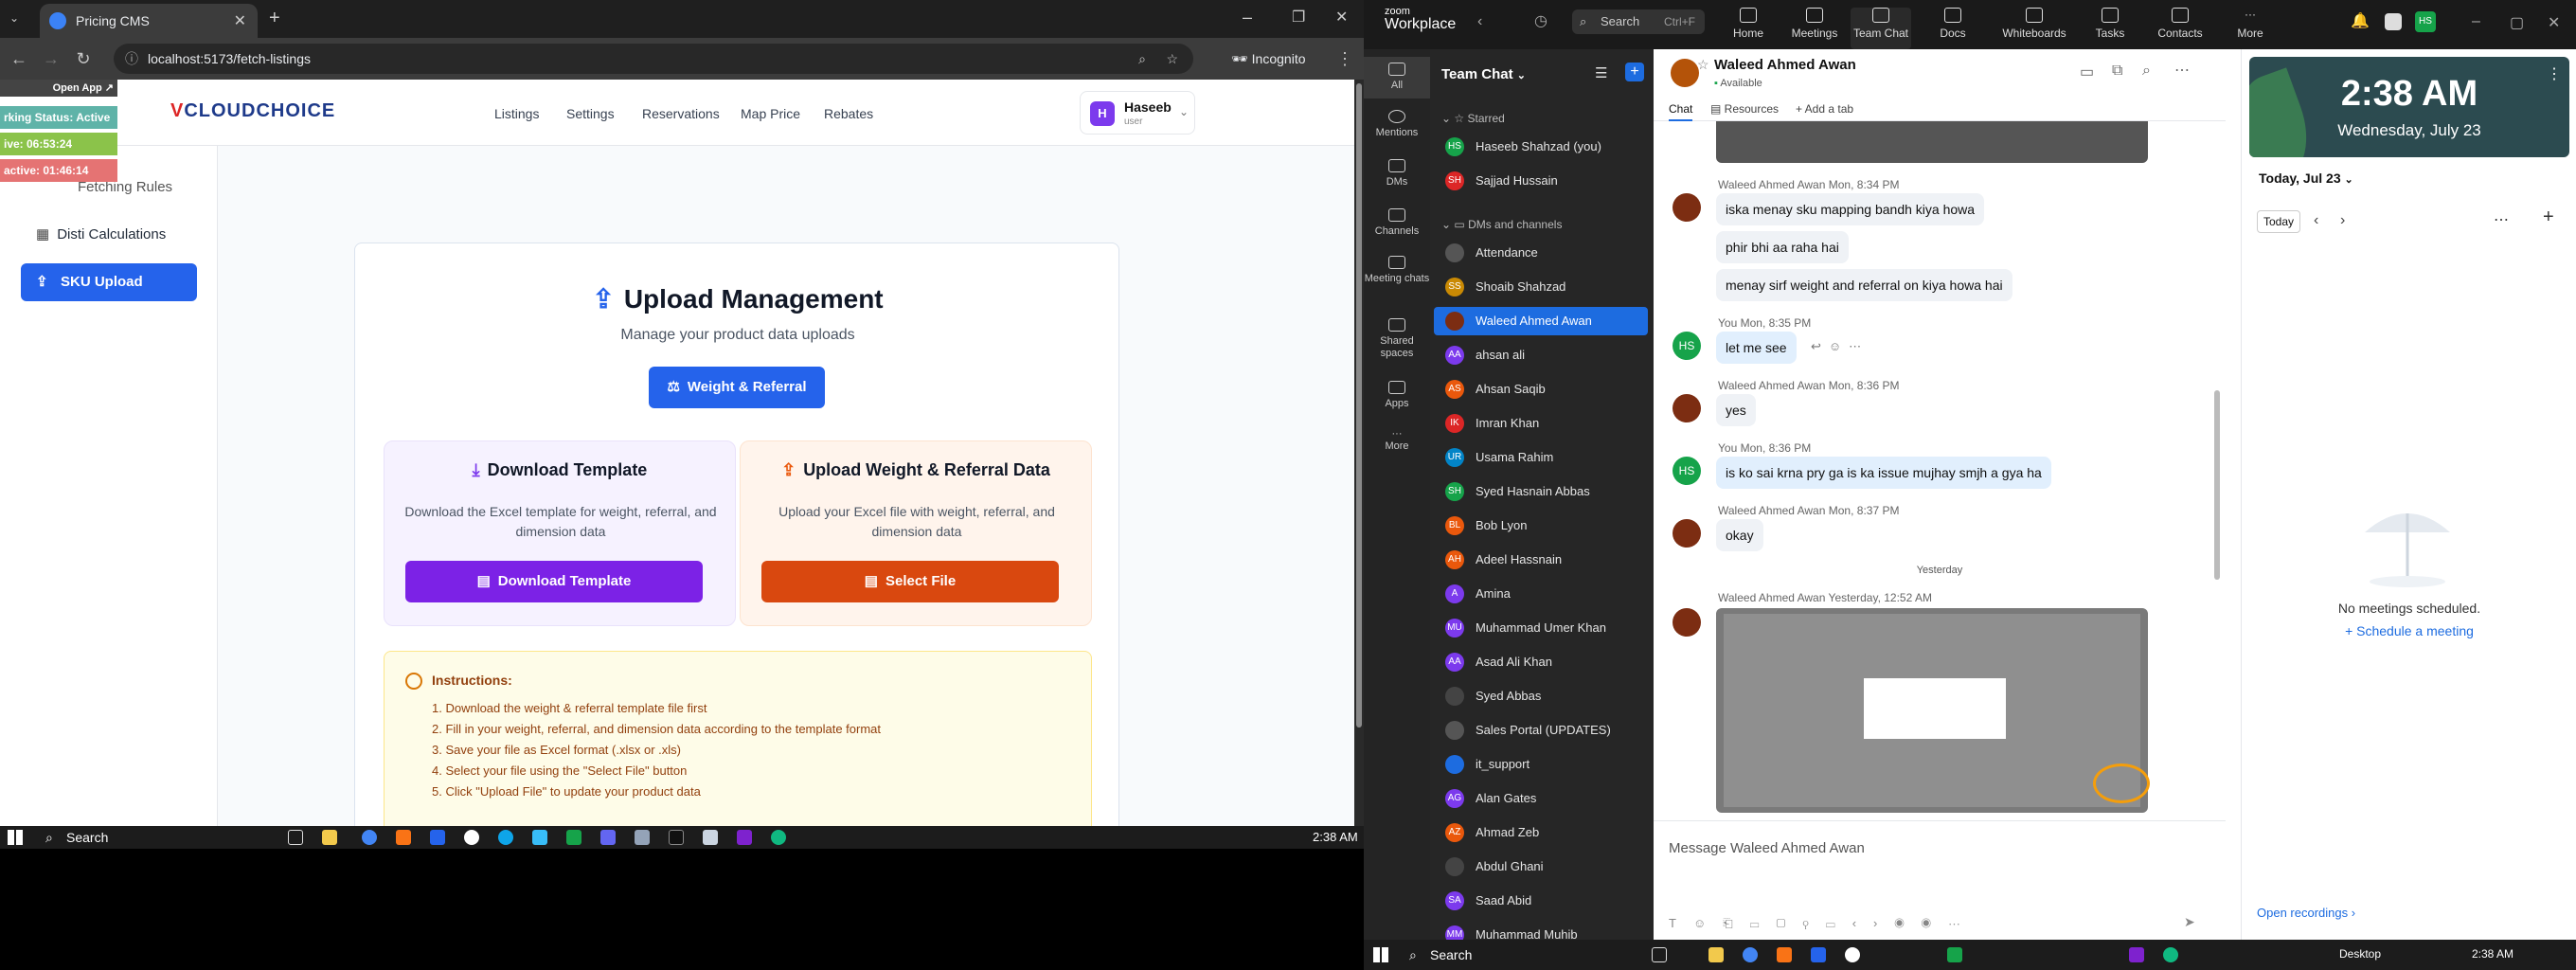  What do you see at coordinates (1335, 837) in the screenshot?
I see `taskbar-clock: 2:38 AM` at bounding box center [1335, 837].